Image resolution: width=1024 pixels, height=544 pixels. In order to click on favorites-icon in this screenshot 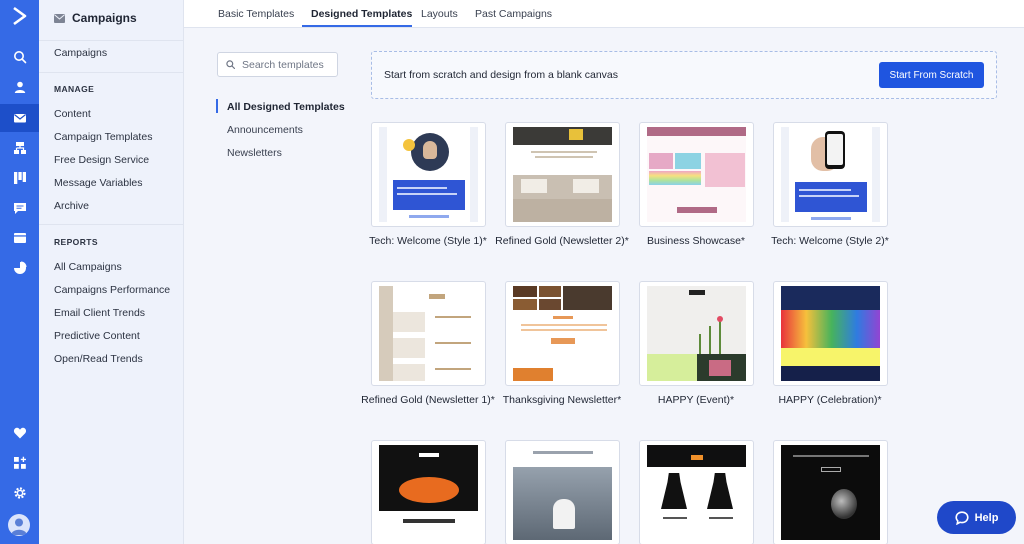, I will do `click(19, 433)`.